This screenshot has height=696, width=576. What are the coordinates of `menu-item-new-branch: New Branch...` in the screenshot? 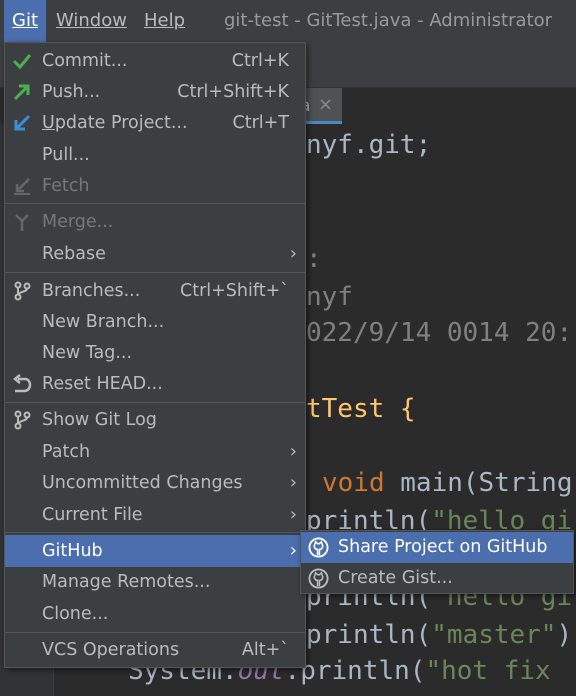 It's located at (155, 322).